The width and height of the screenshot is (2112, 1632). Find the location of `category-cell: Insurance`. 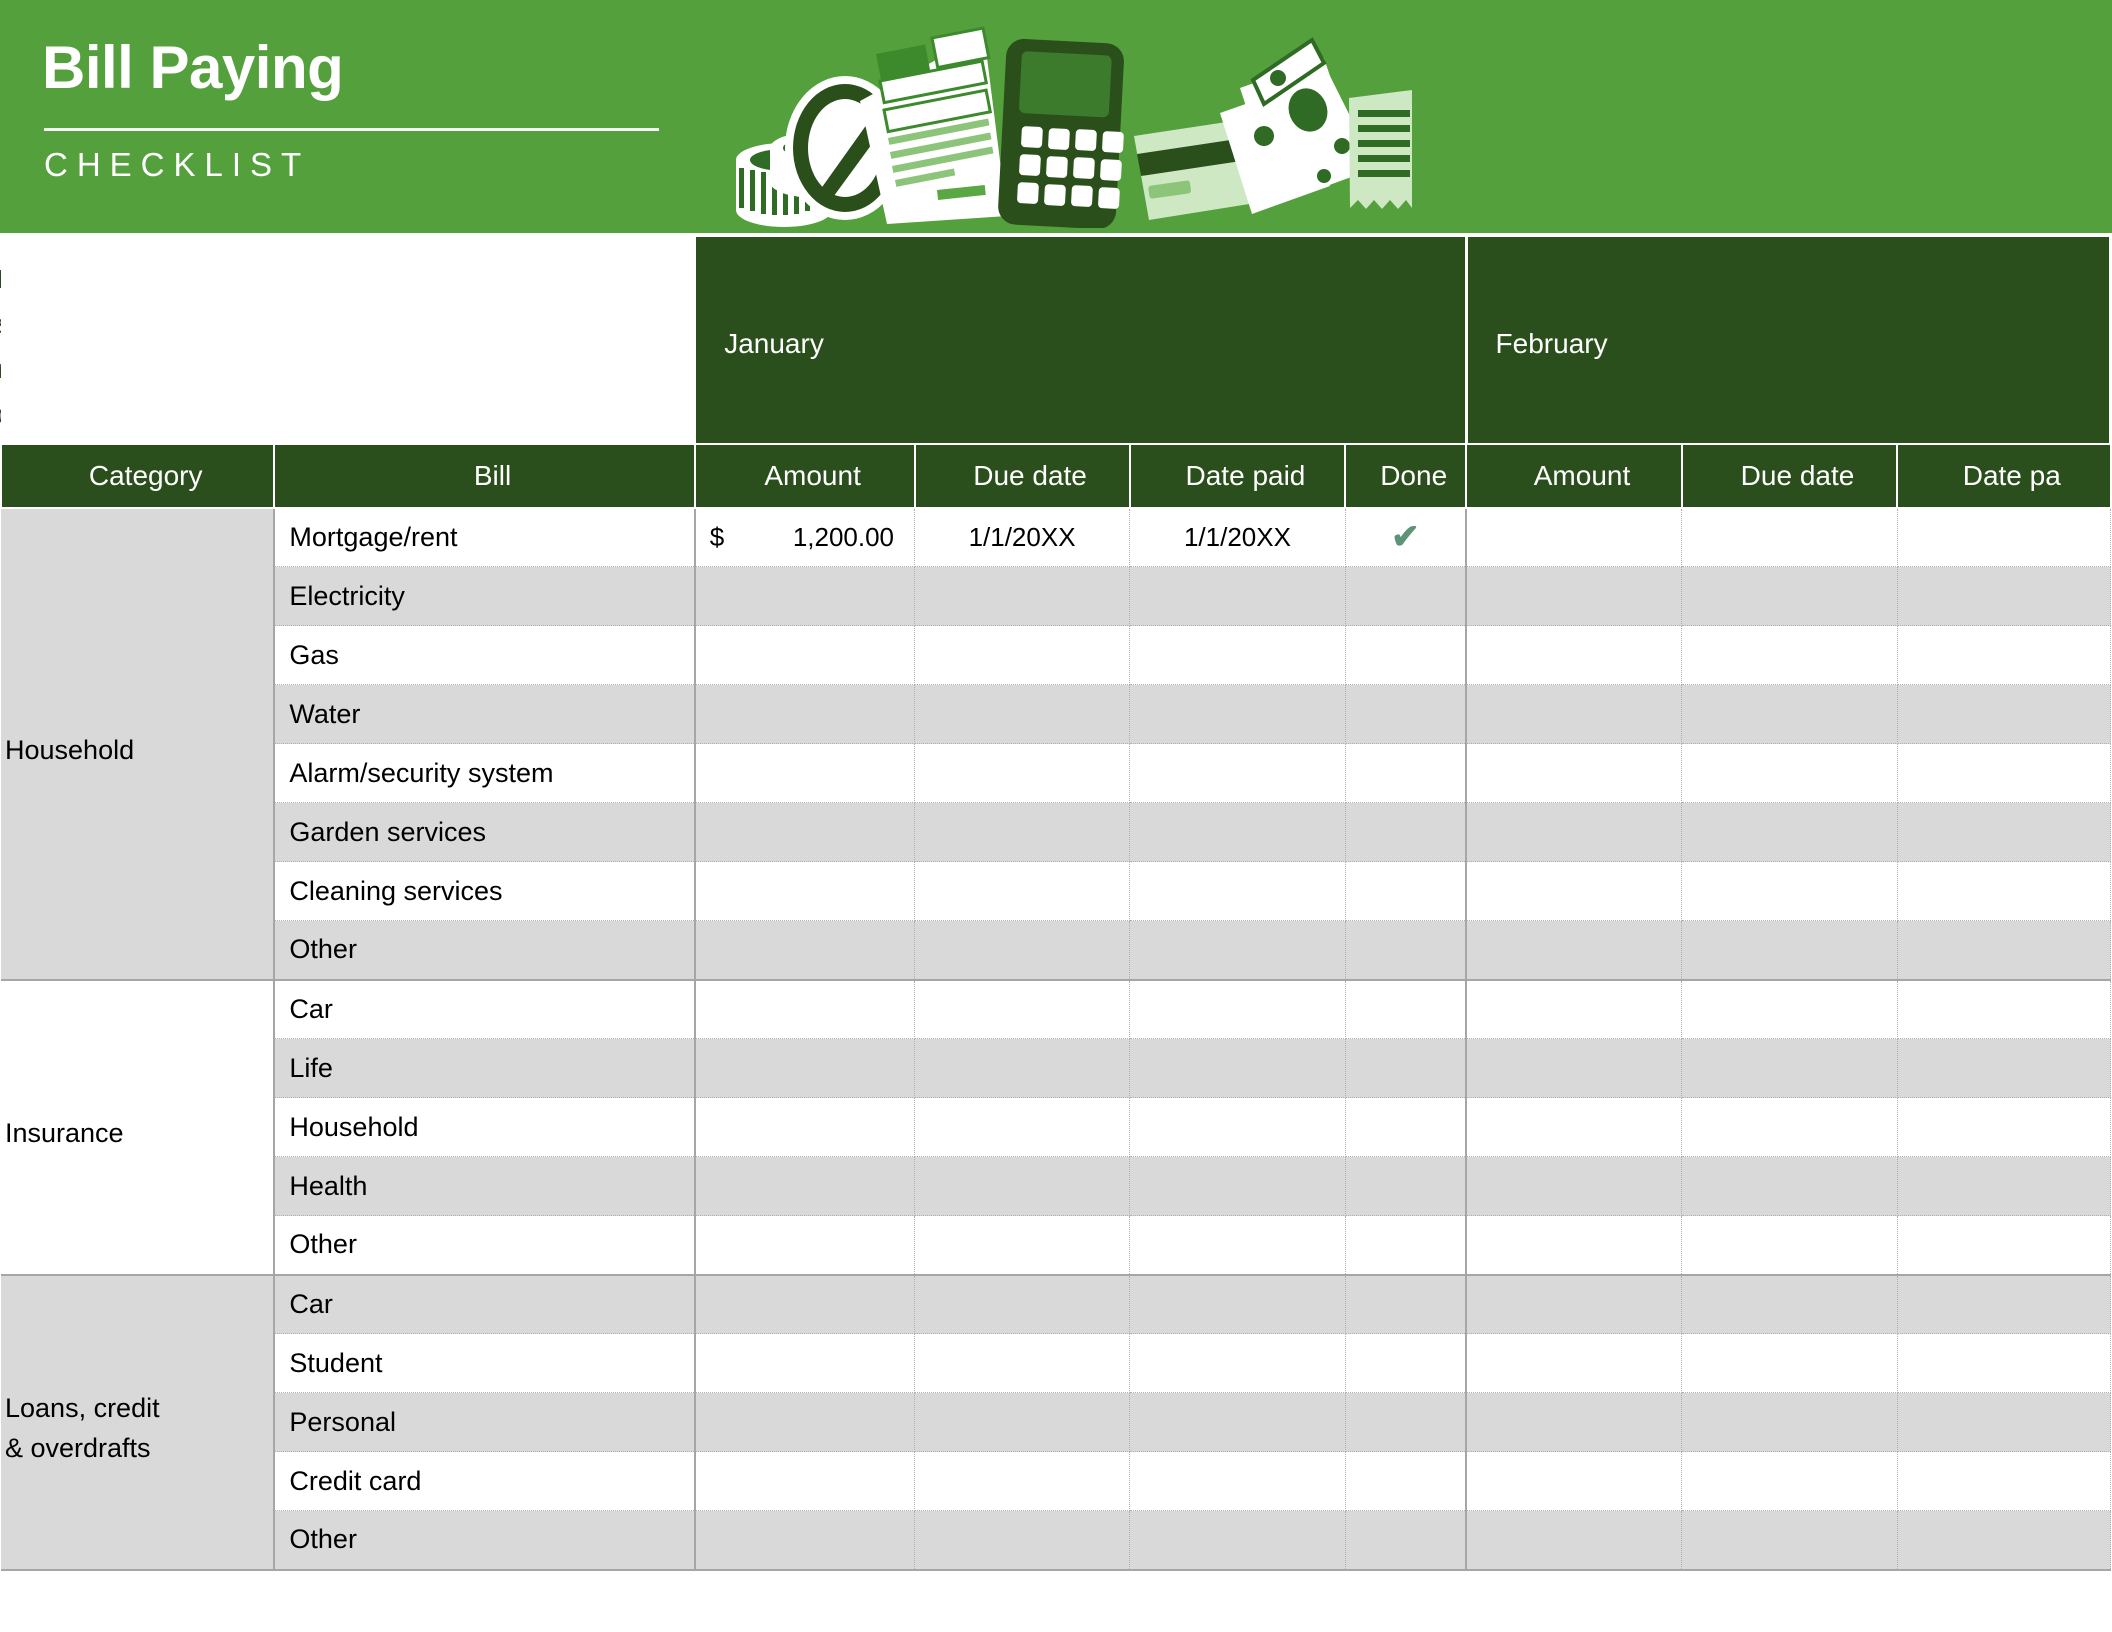

category-cell: Insurance is located at coordinates (138, 1127).